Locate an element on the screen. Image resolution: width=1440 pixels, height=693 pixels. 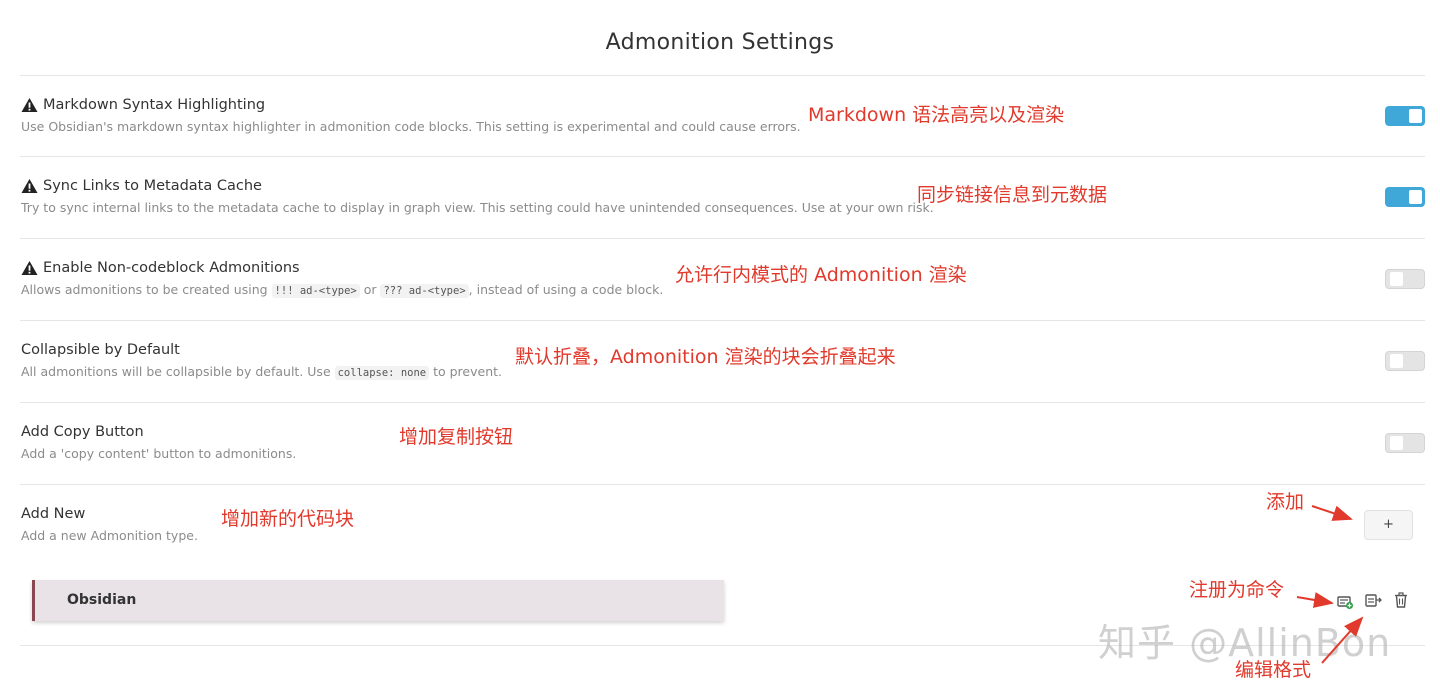
arrow-edit is located at coordinates (1342, 640).